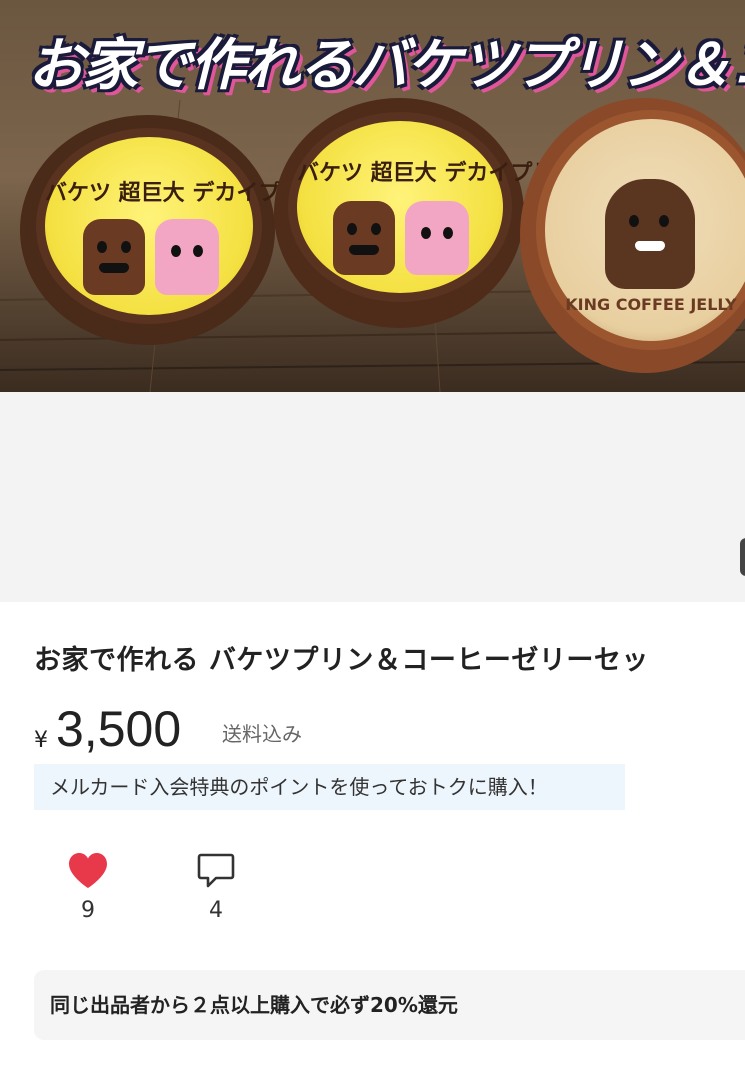 The image size is (745, 1078). Describe the element at coordinates (216, 910) in the screenshot. I see `comment-count: 4` at that location.